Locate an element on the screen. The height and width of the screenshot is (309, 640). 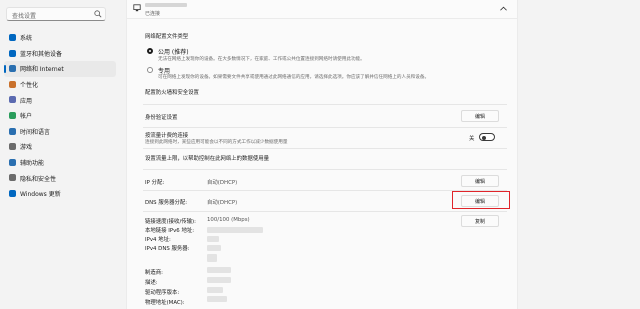
sidebar-item: 网络和 Internet is located at coordinates (60, 69).